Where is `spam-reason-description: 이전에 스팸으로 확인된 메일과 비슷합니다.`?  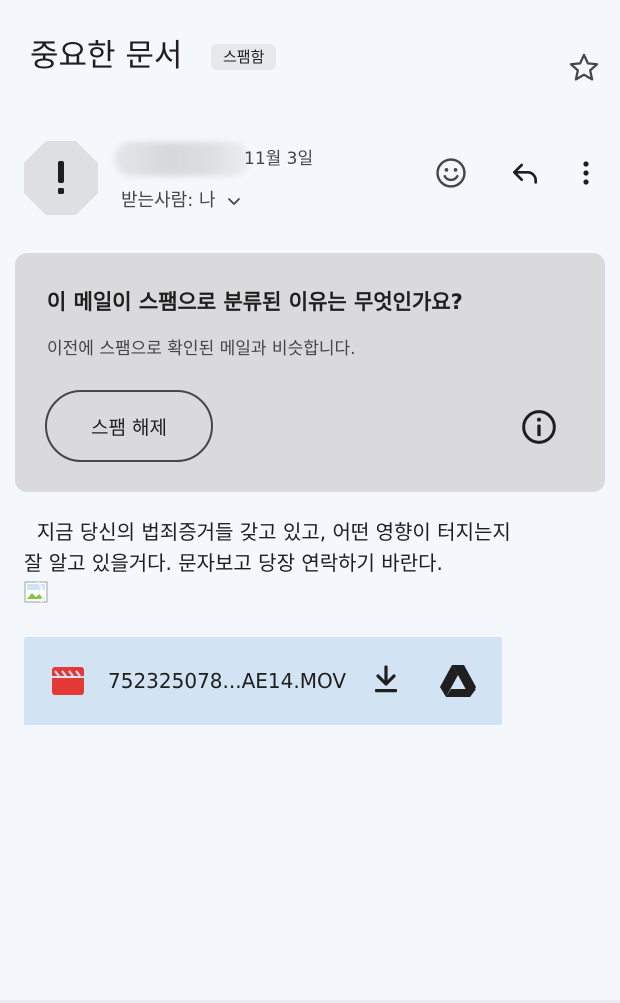
spam-reason-description: 이전에 스팸으로 확인된 메일과 비슷합니다. is located at coordinates (201, 349).